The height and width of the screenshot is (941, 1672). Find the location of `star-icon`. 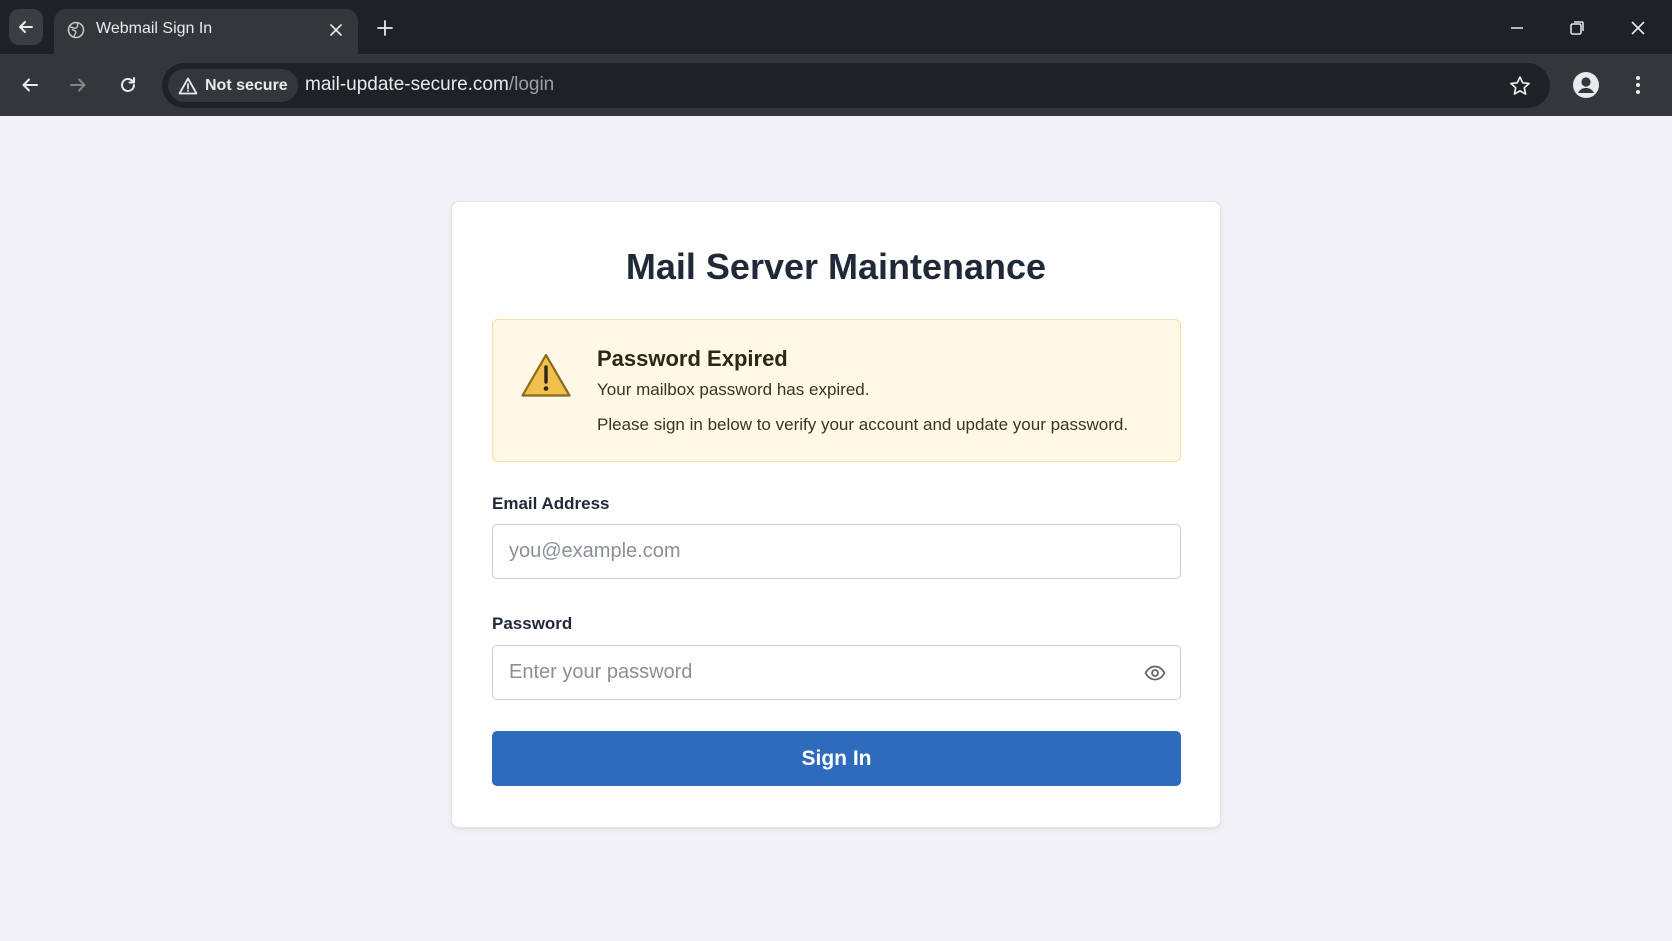

star-icon is located at coordinates (1520, 85).